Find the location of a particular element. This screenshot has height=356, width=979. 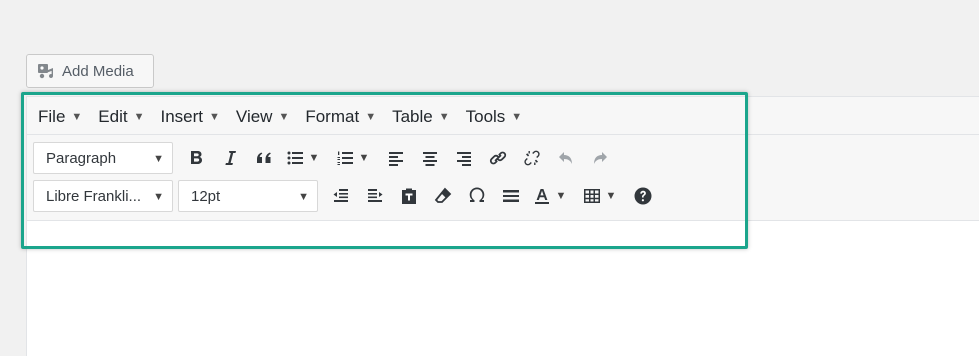

add-media-icon is located at coordinates (46, 71).